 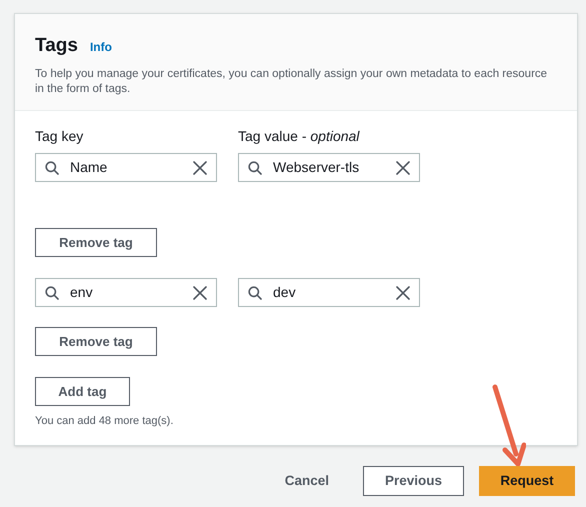 What do you see at coordinates (59, 136) in the screenshot?
I see `field-label: Tag key` at bounding box center [59, 136].